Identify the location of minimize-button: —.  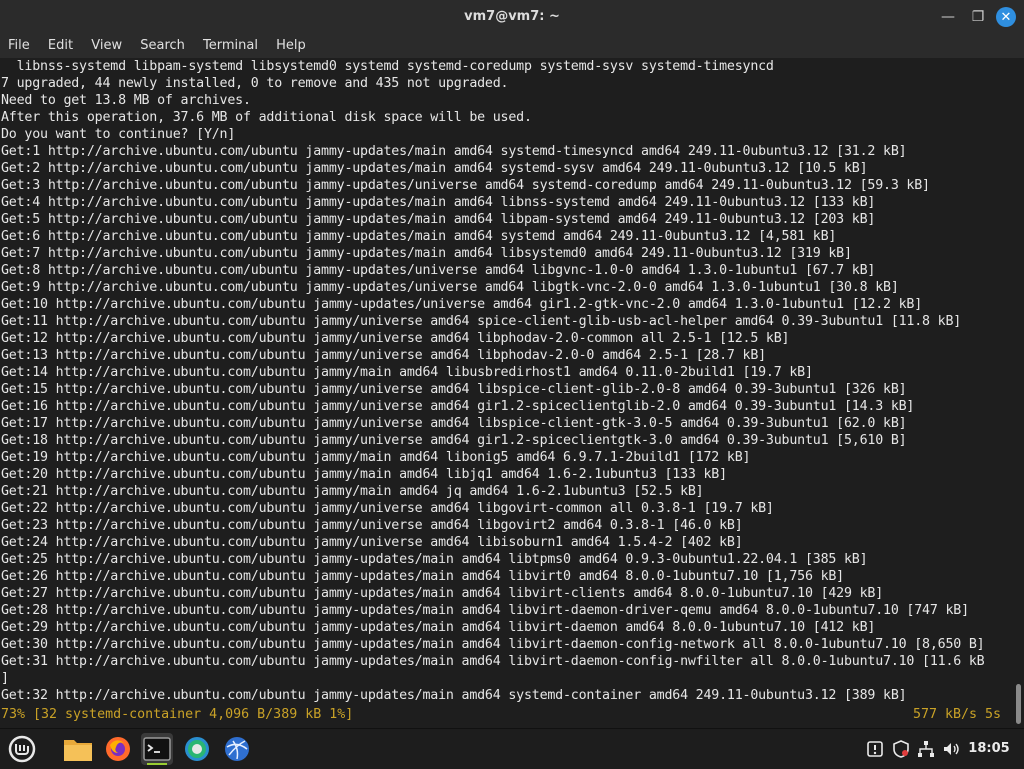
(948, 17).